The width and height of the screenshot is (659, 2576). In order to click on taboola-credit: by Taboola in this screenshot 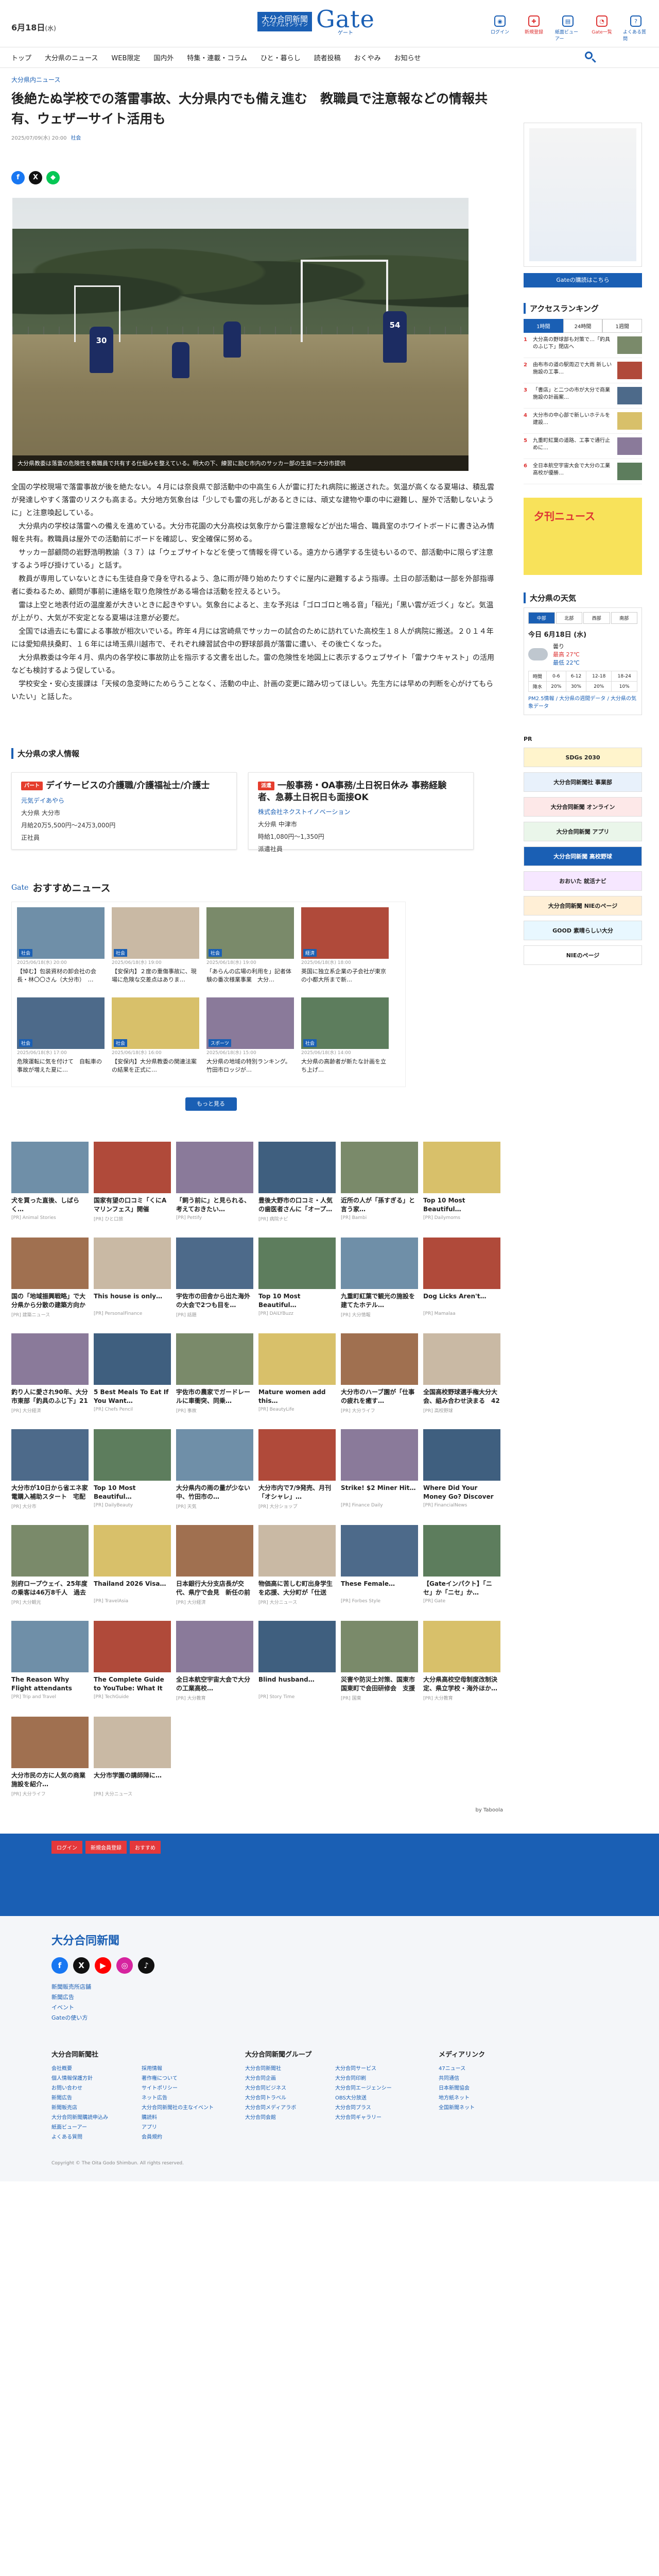, I will do `click(257, 1810)`.